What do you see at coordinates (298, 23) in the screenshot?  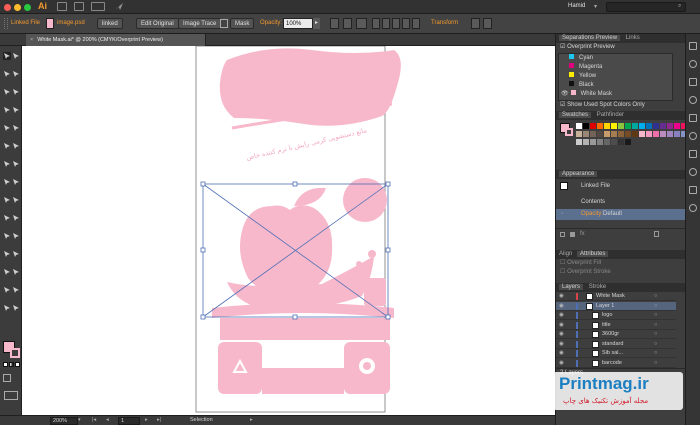 I see `opacity-input: 100%` at bounding box center [298, 23].